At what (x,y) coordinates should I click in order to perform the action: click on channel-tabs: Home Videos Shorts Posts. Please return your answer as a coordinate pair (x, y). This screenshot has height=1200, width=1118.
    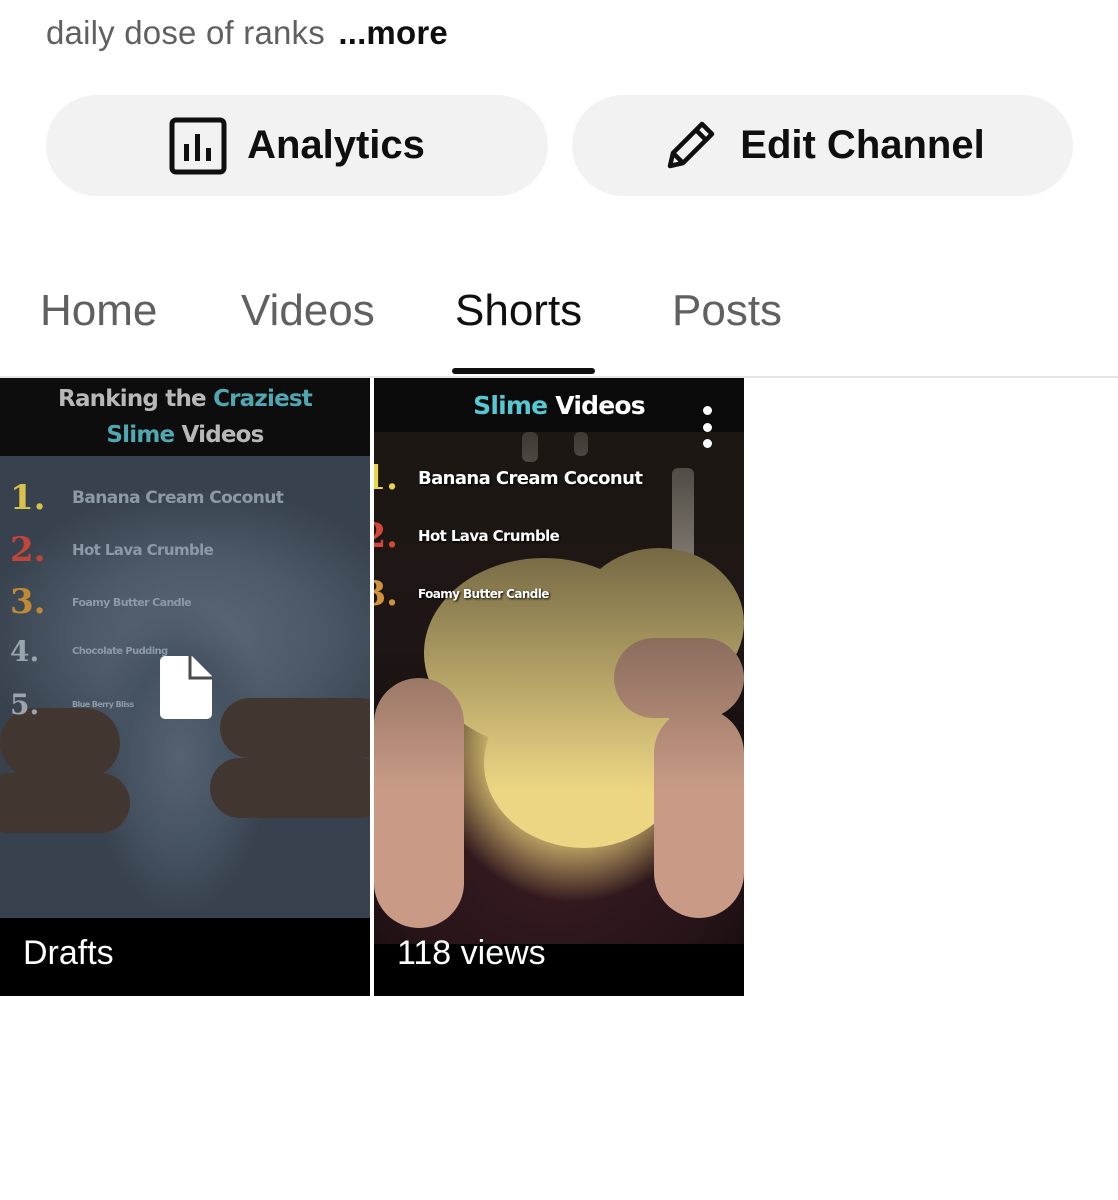
    Looking at the image, I should click on (559, 324).